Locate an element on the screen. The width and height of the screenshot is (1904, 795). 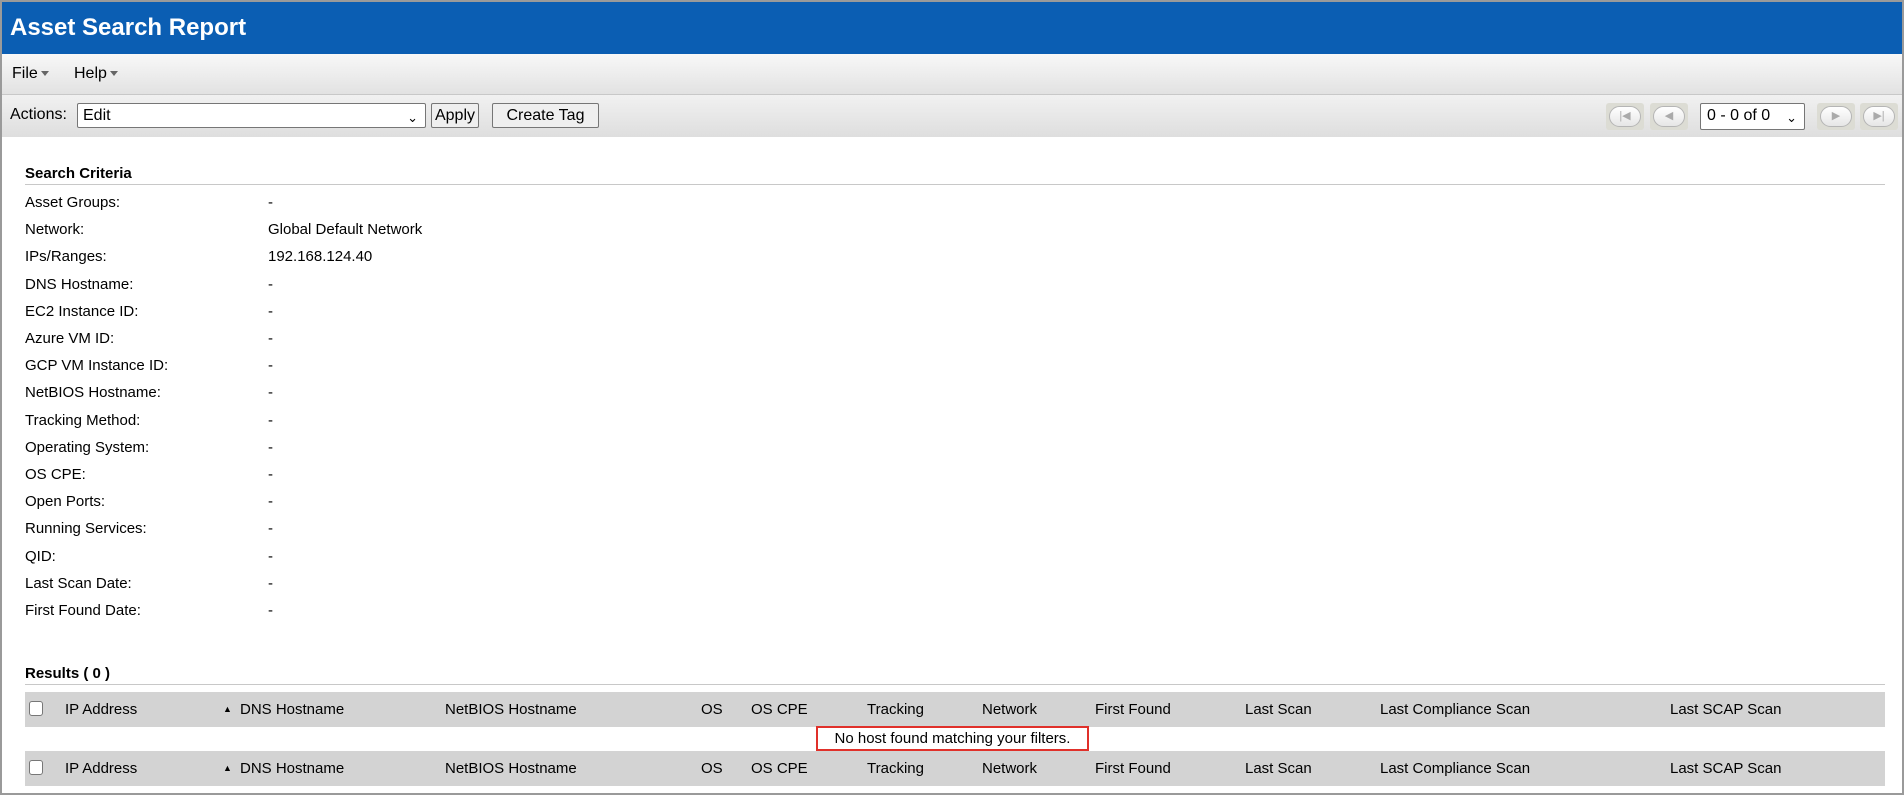
criteria-label: Azure VM ID: is located at coordinates (70, 338).